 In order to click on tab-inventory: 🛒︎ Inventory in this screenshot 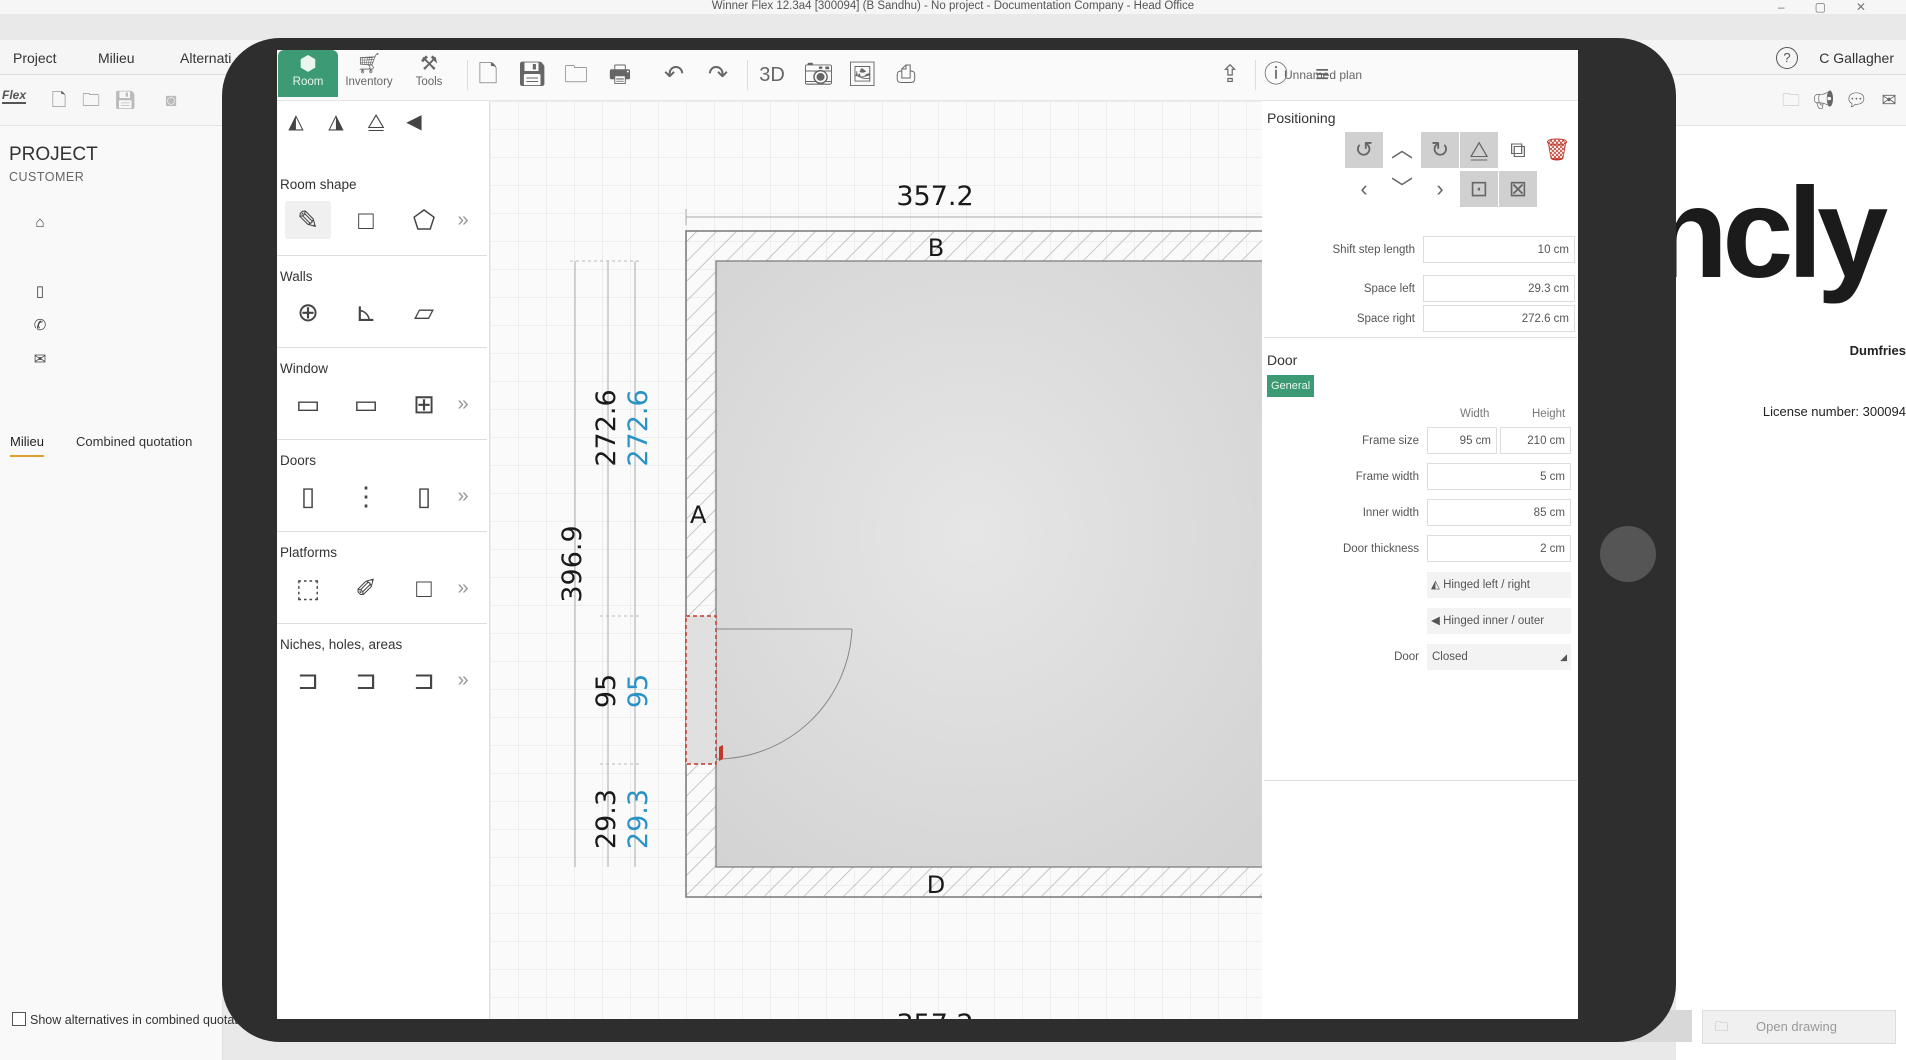, I will do `click(369, 73)`.